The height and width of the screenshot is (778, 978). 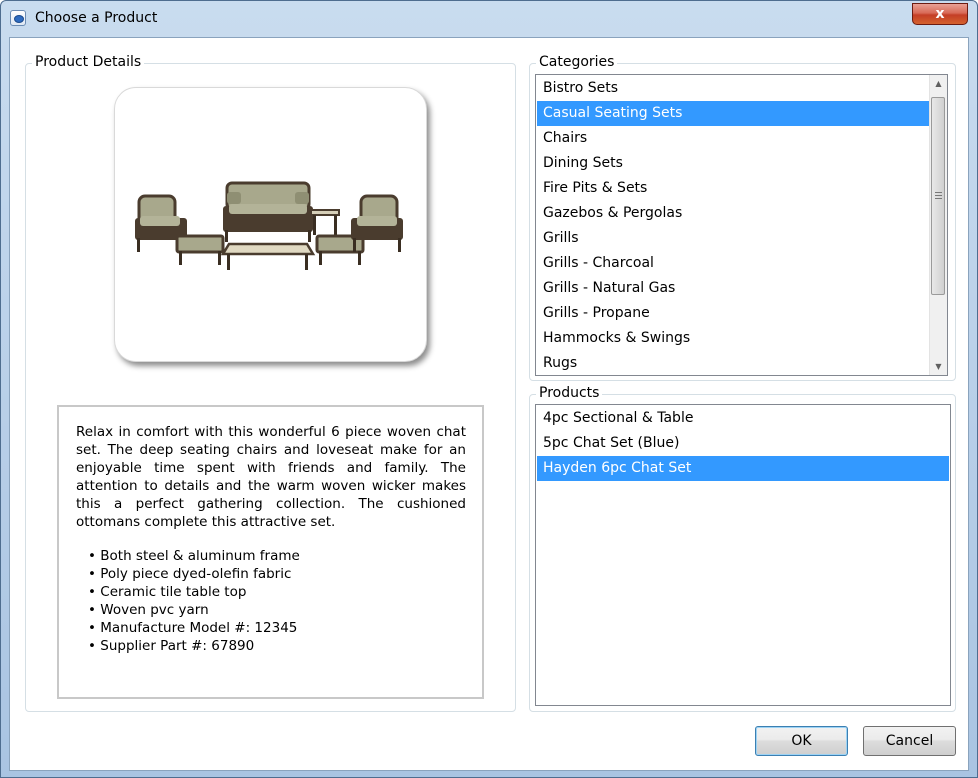 I want to click on feature-item: Manufacture Model #: 12345, so click(x=277, y=628).